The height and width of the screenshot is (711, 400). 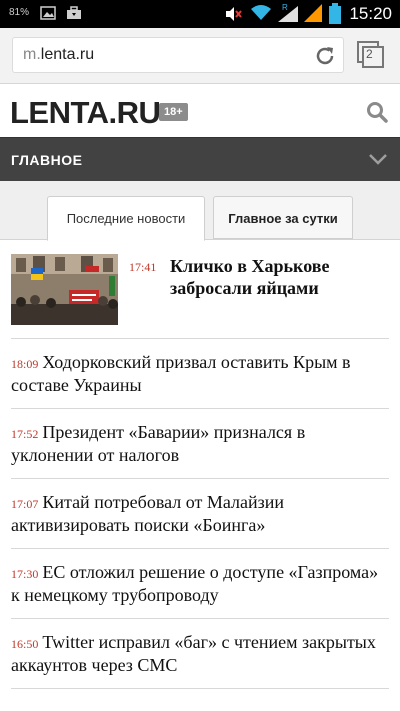 What do you see at coordinates (85, 113) in the screenshot?
I see `site-logo: LENTA.RU` at bounding box center [85, 113].